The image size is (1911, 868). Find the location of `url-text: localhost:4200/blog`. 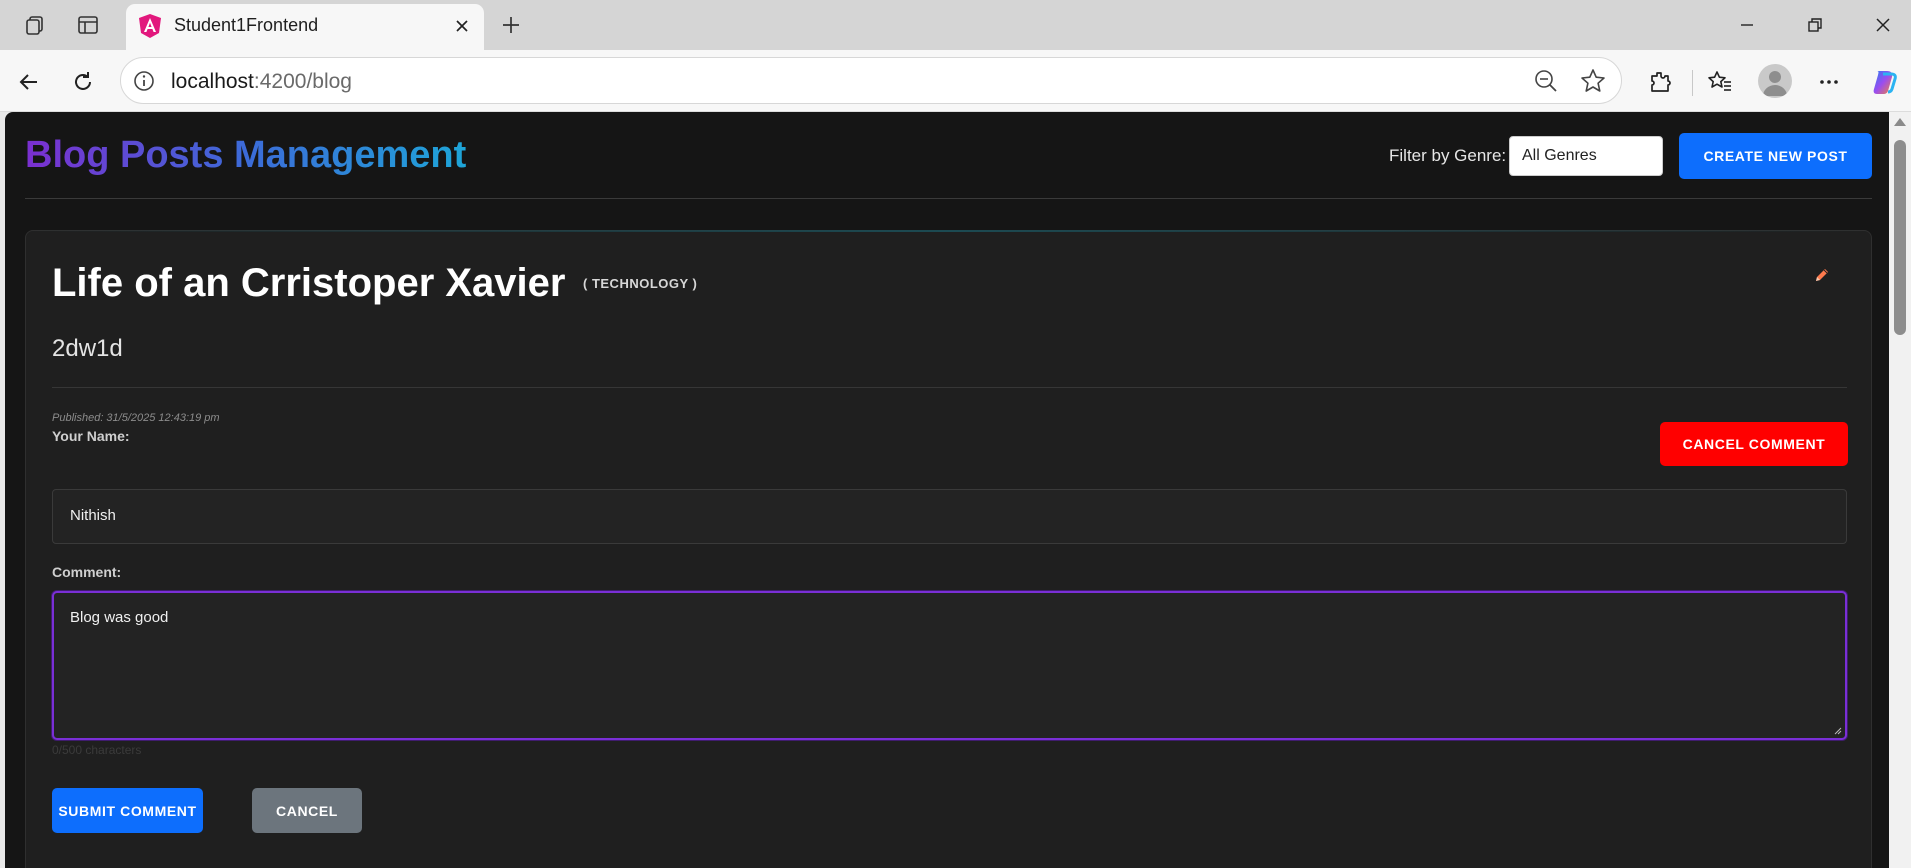

url-text: localhost:4200/blog is located at coordinates (261, 82).